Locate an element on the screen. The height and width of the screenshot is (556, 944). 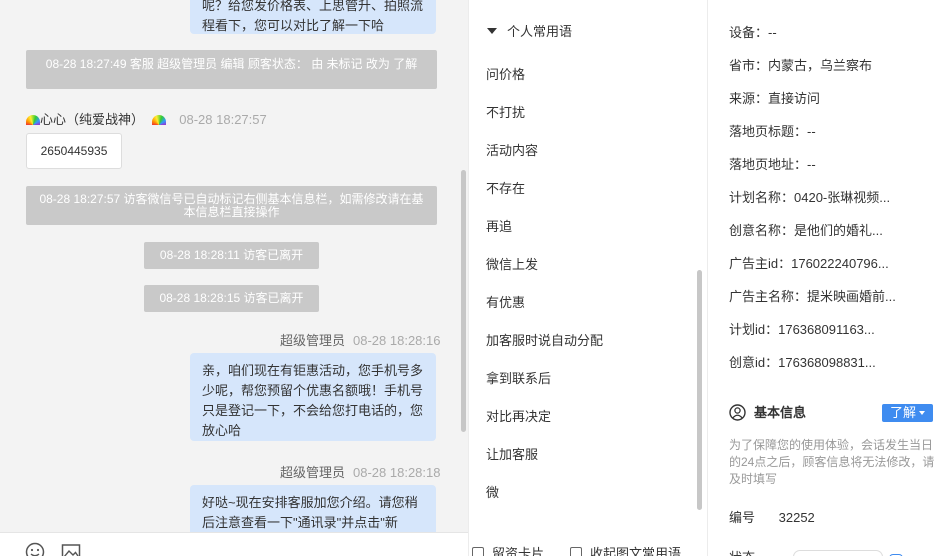
phrases-scrollbar is located at coordinates (699, 390).